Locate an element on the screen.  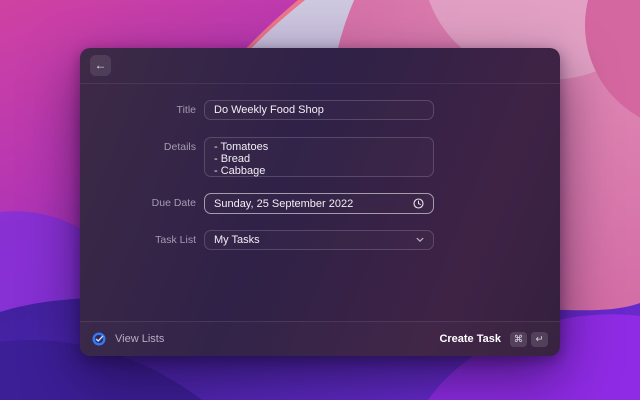
task-list-label: Task List is located at coordinates (175, 240).